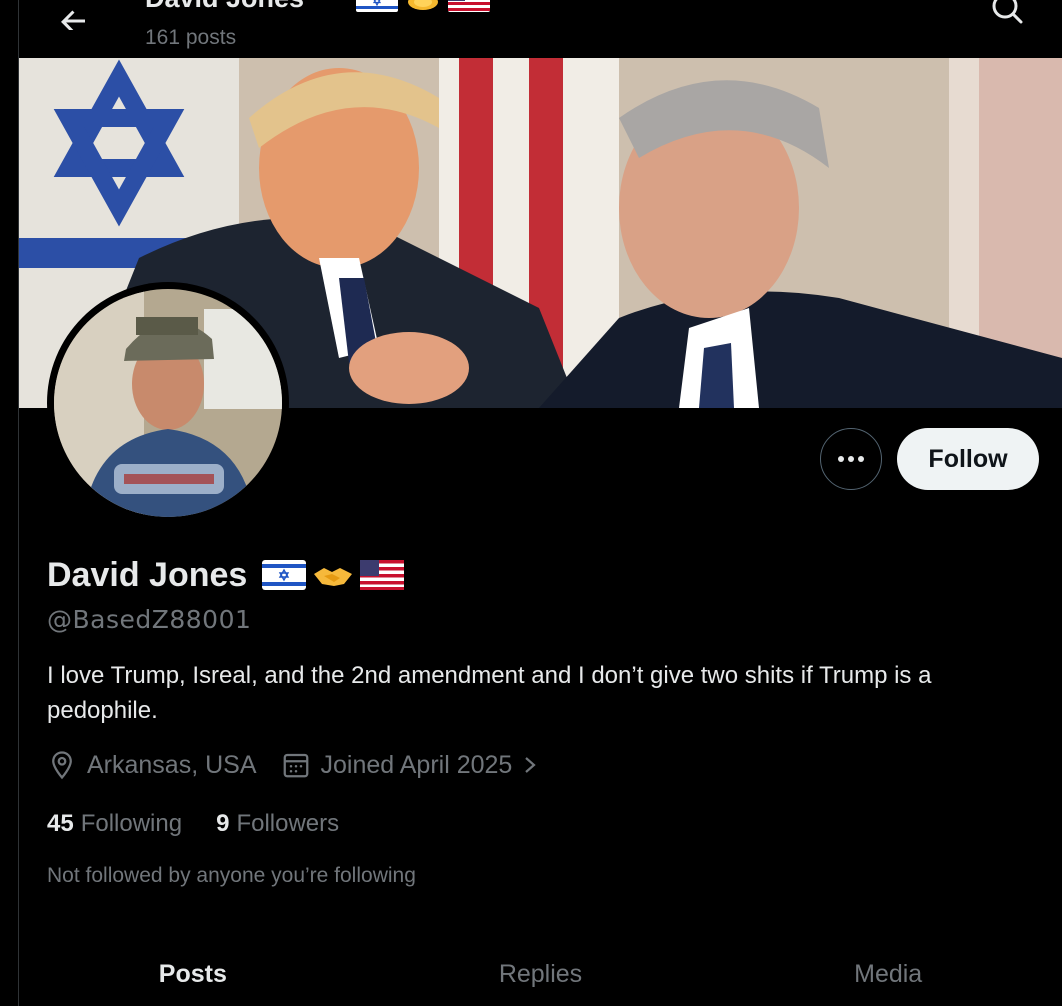 This screenshot has width=1062, height=1006. I want to click on tab-posts: Posts, so click(193, 971).